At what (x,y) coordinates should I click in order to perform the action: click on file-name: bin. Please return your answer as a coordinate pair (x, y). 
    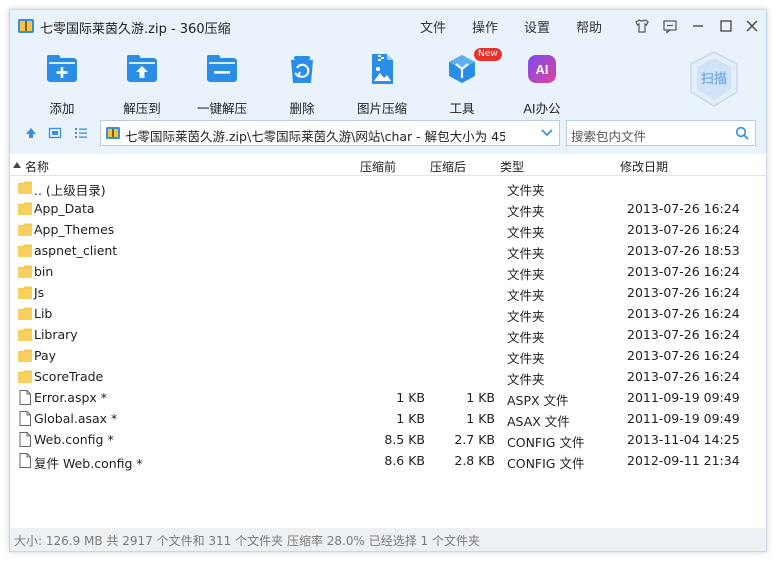
    Looking at the image, I should click on (44, 271).